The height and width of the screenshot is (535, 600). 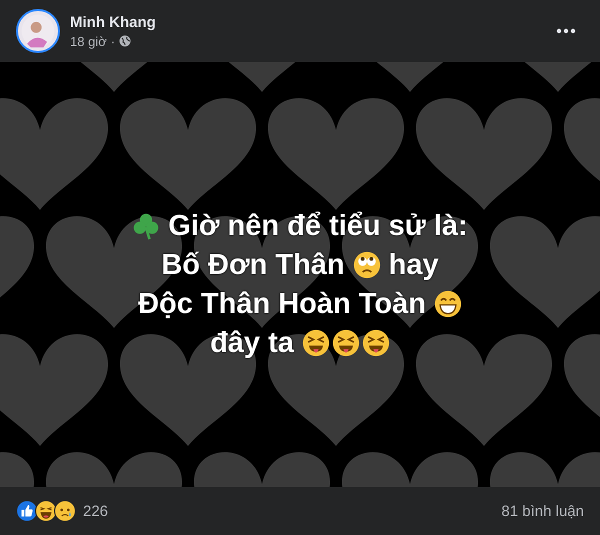 I want to click on post-text: đây ta, so click(x=252, y=343).